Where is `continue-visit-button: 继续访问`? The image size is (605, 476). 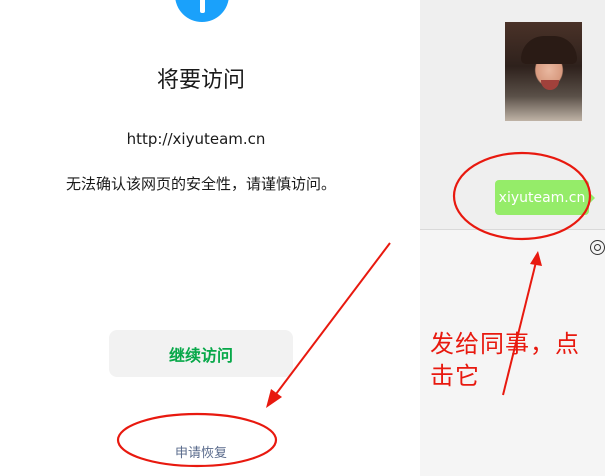
continue-visit-button: 继续访问 is located at coordinates (201, 353).